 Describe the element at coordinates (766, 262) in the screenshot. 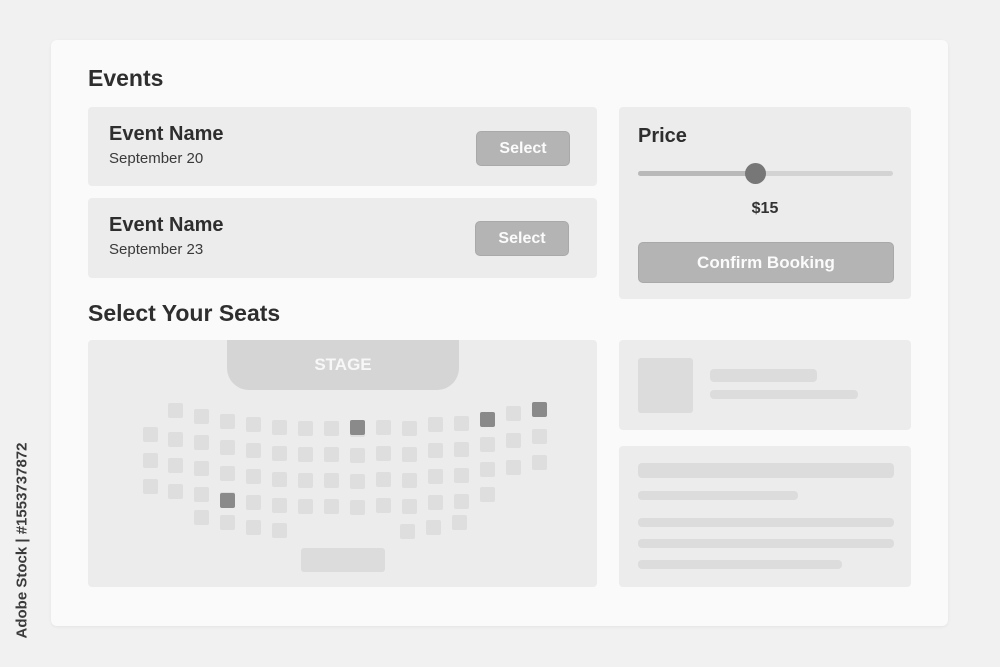

I see `confirm-booking-button: Confirm Booking` at that location.